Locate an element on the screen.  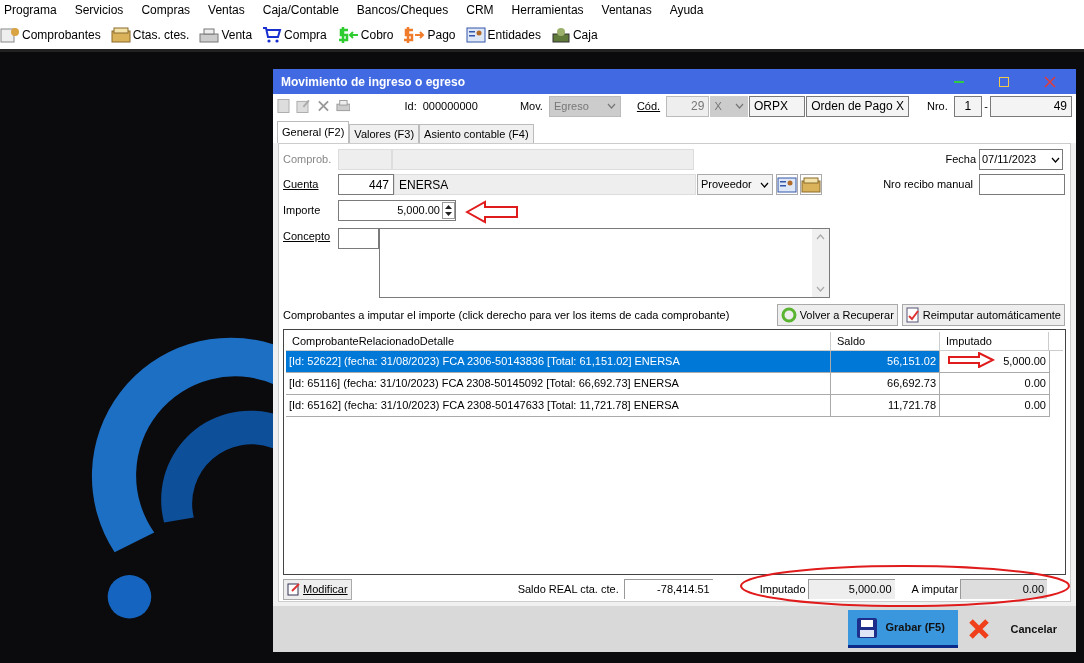
nro-label: Nro. is located at coordinates (937, 106).